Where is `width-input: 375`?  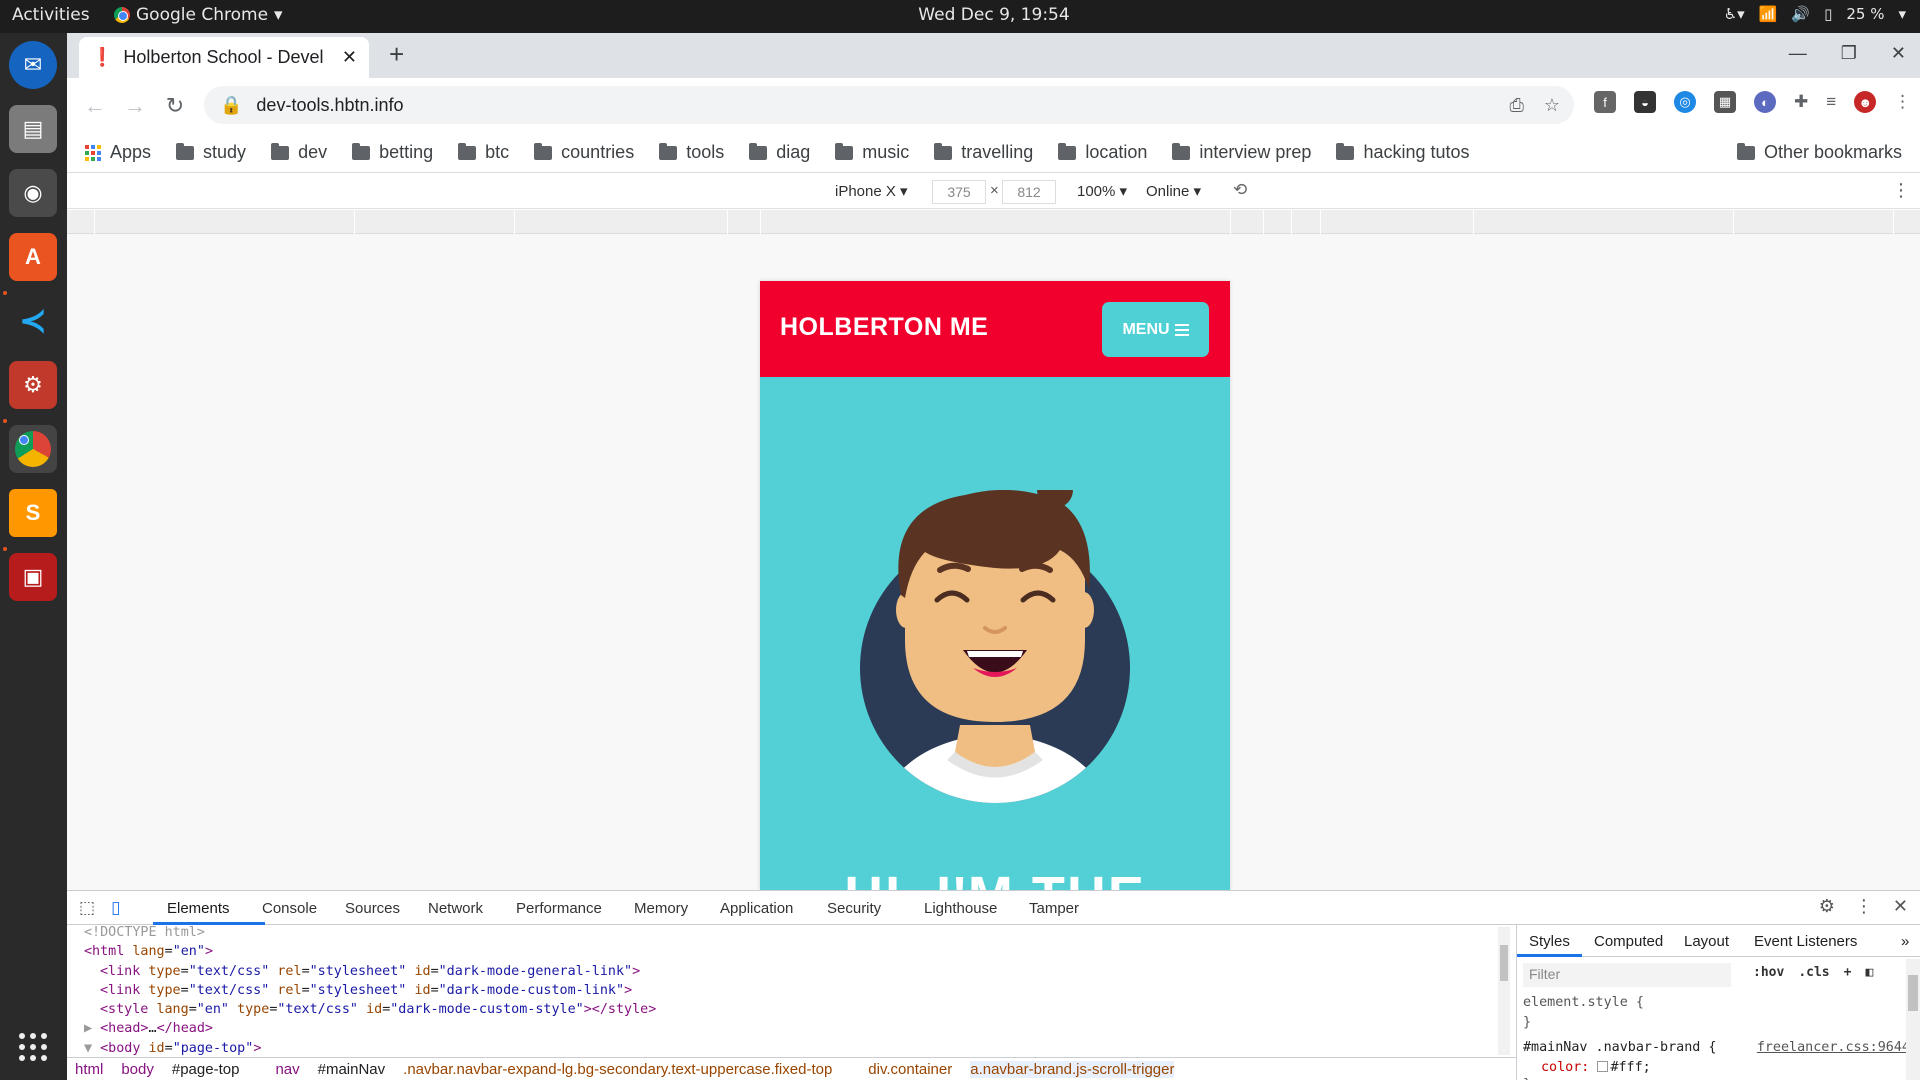
width-input: 375 is located at coordinates (959, 192).